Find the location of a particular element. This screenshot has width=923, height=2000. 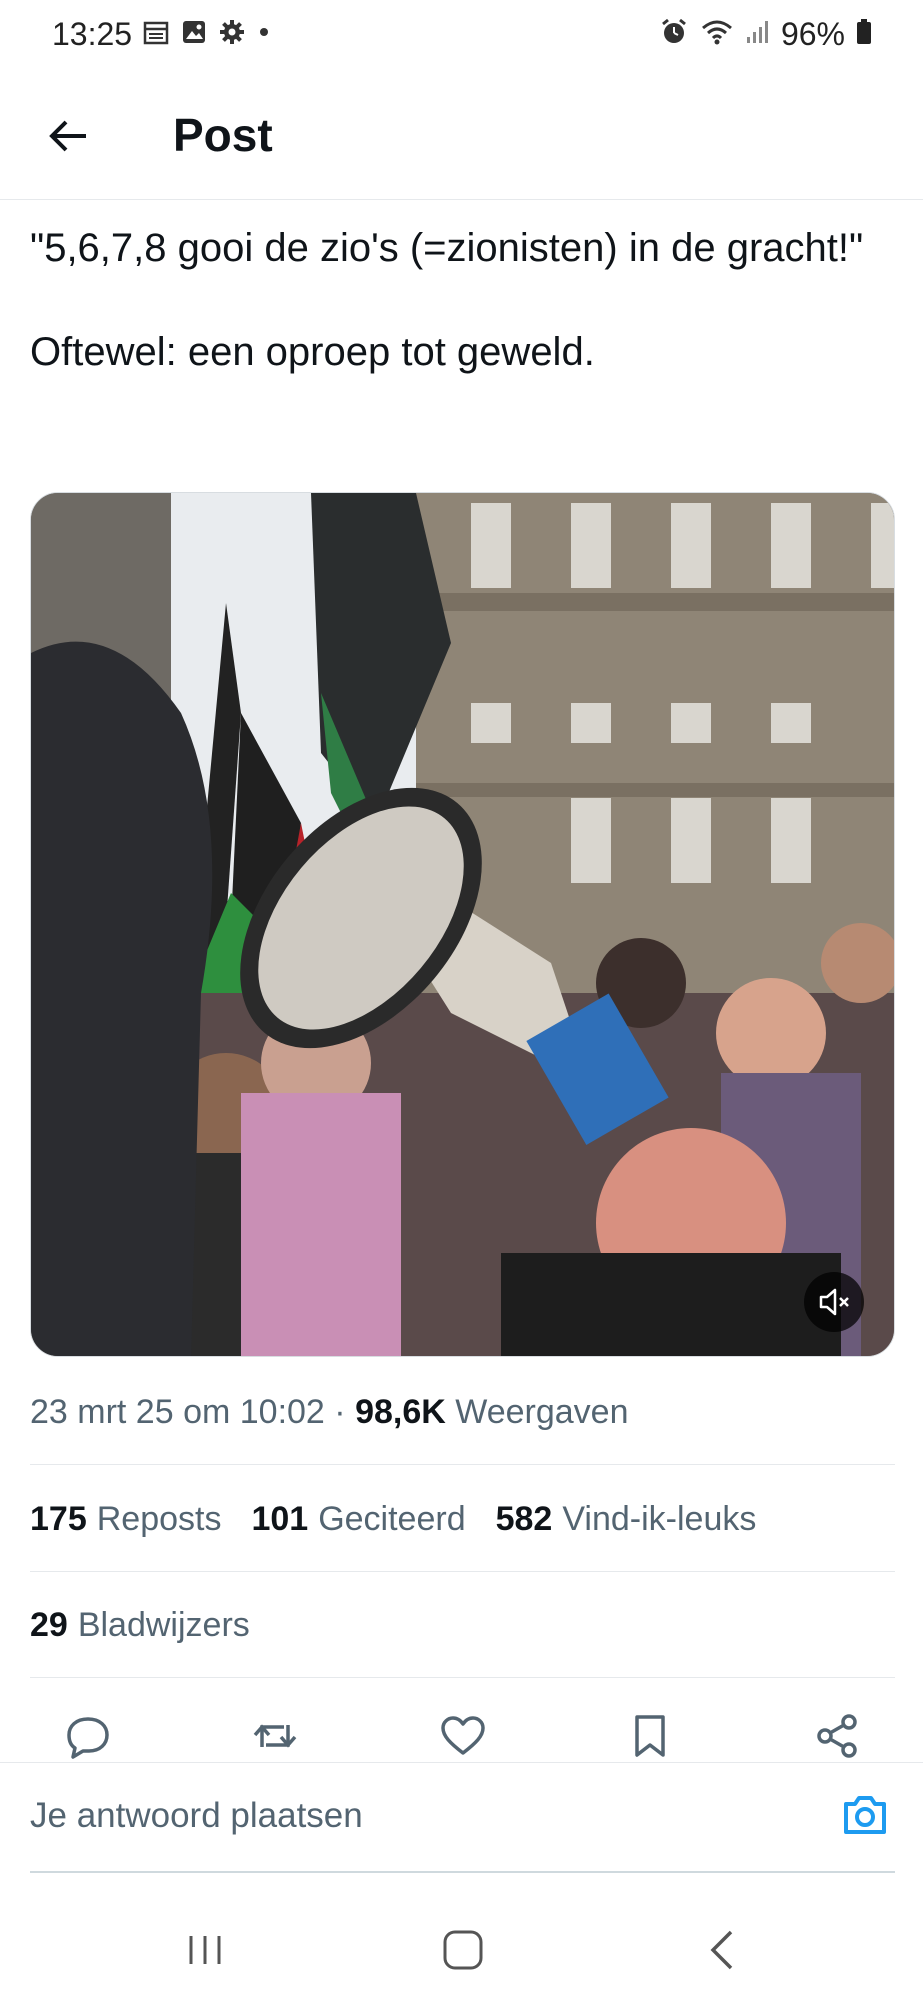

share-icon is located at coordinates (837, 1736).